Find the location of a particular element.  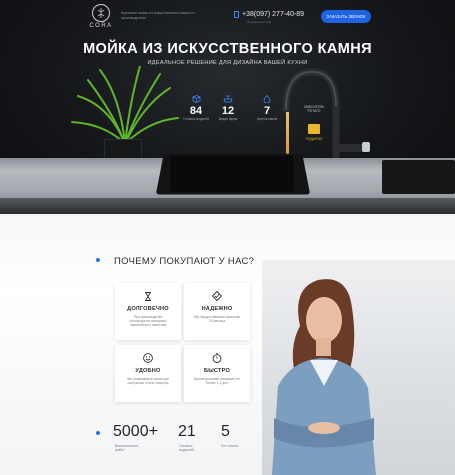

stat-colors: 7 Цветов камня is located at coordinates (267, 108).